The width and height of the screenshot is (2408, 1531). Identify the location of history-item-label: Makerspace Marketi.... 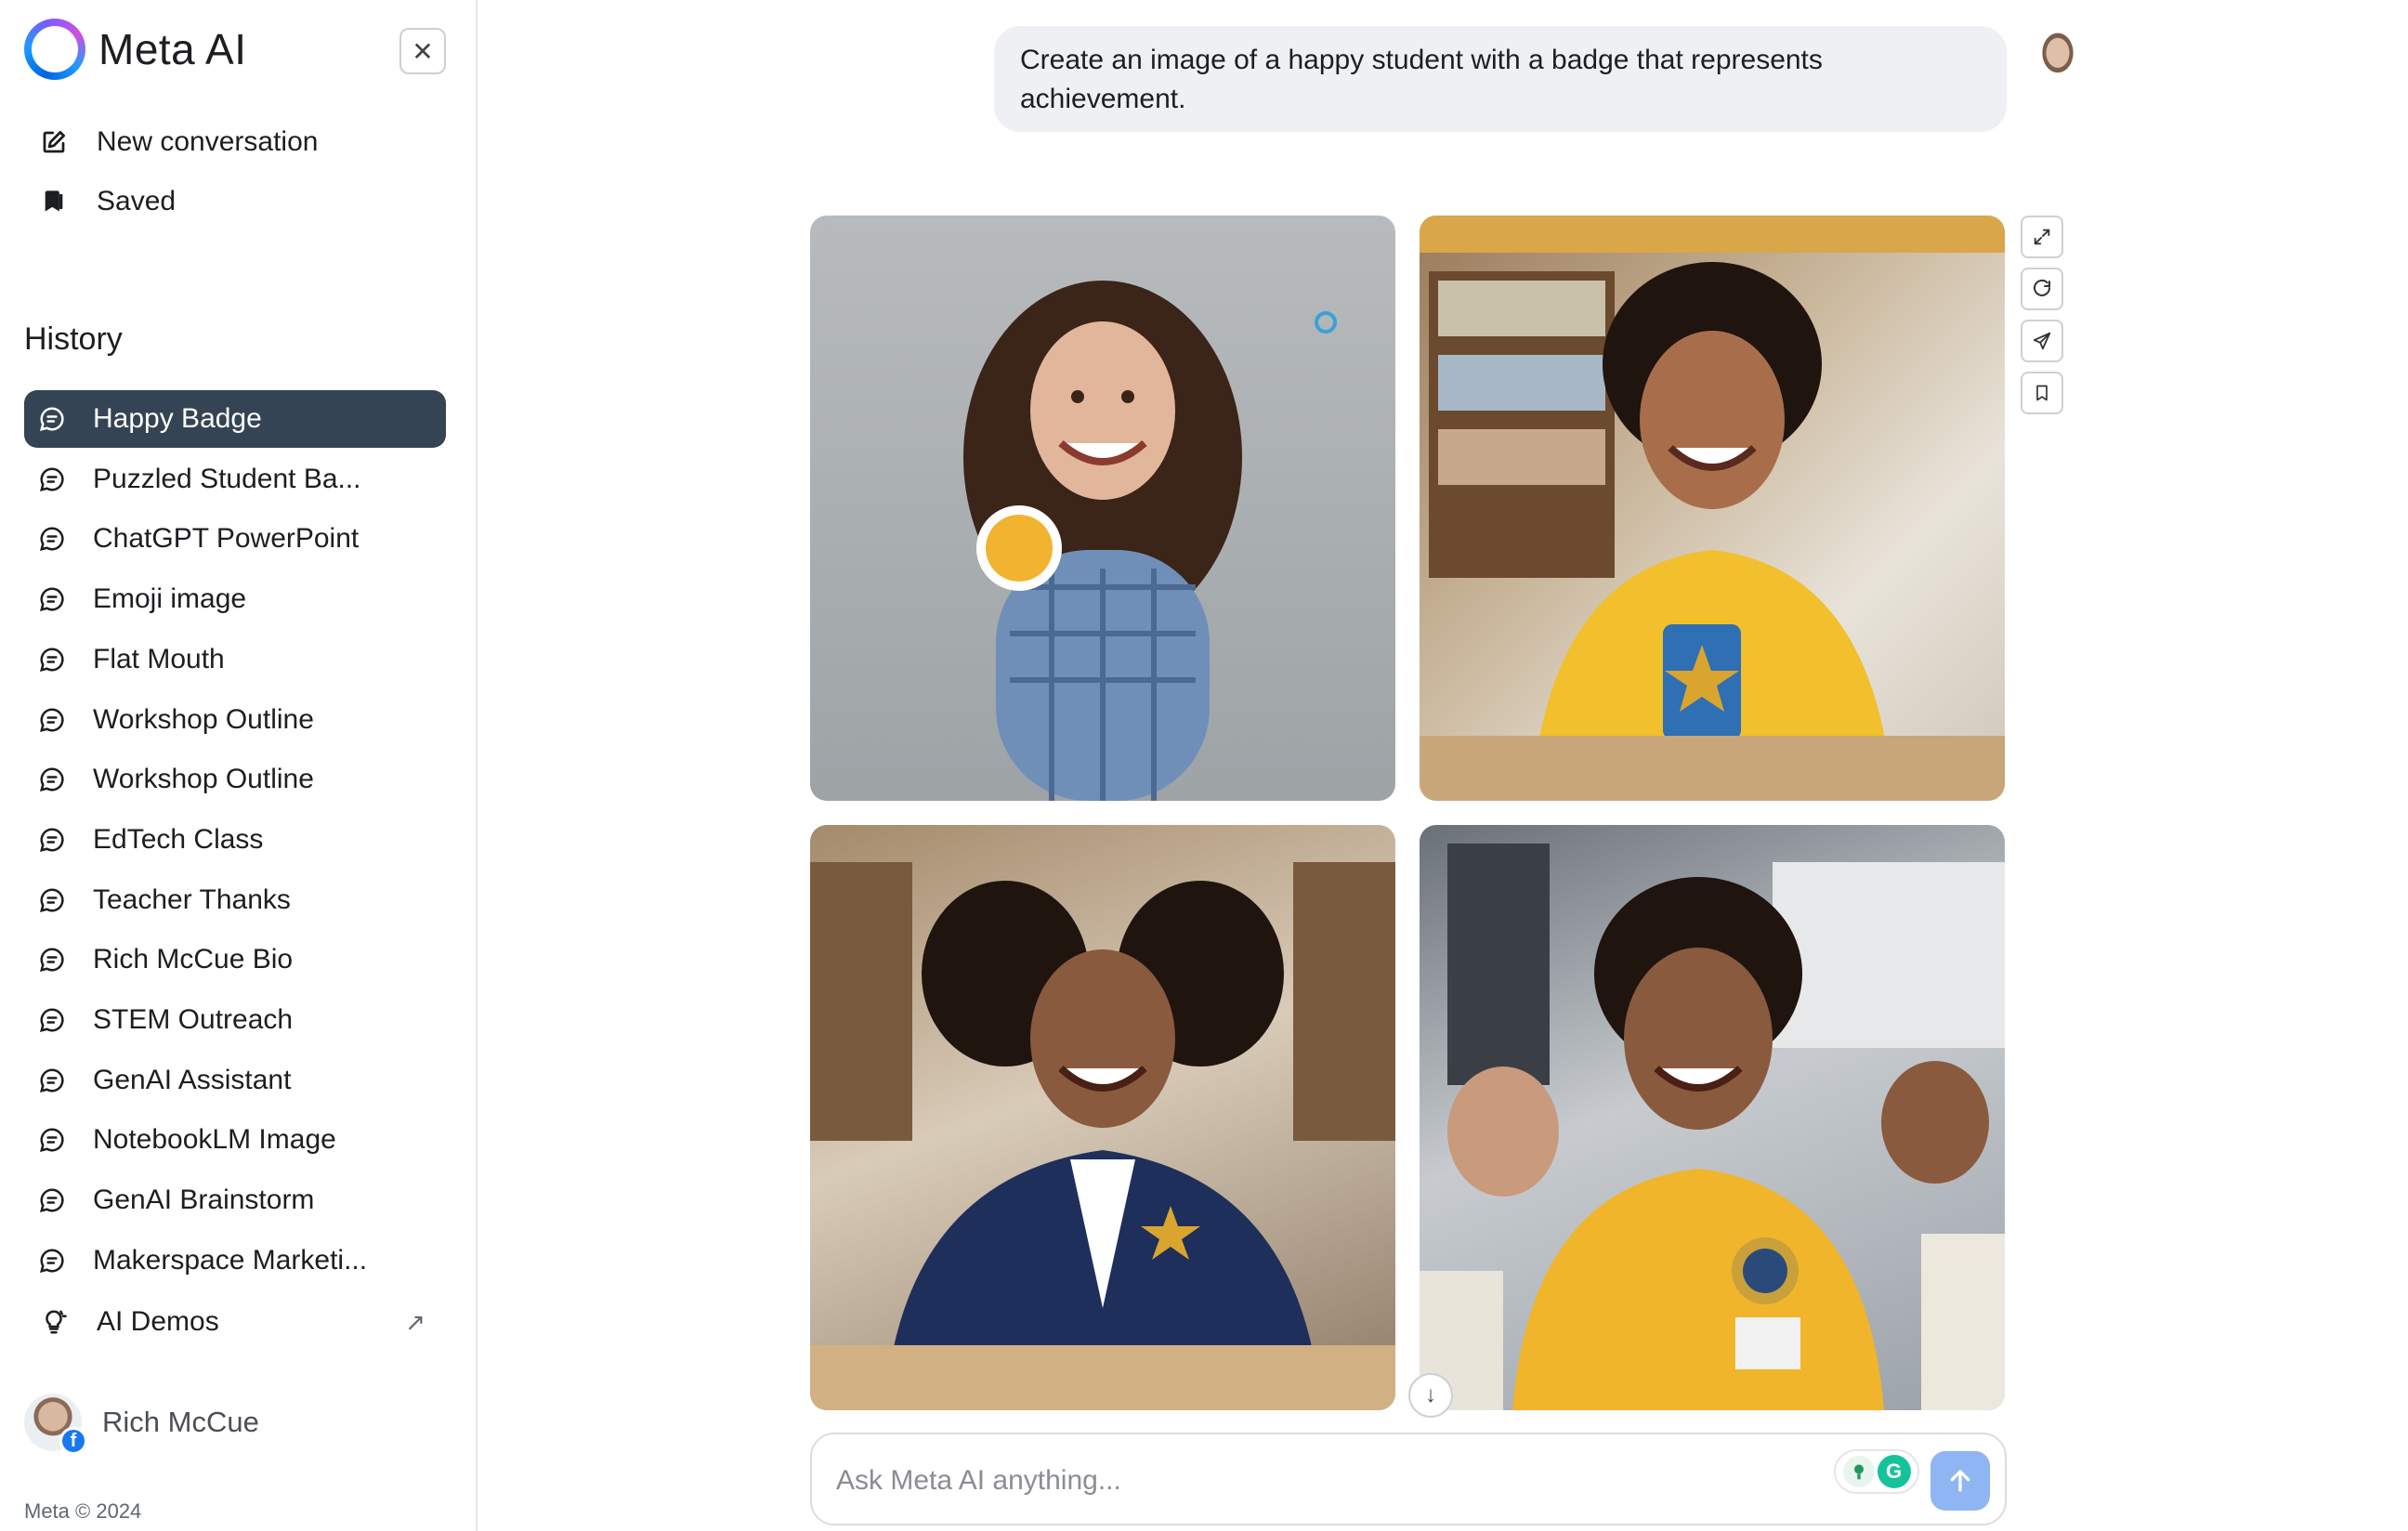
(230, 1260).